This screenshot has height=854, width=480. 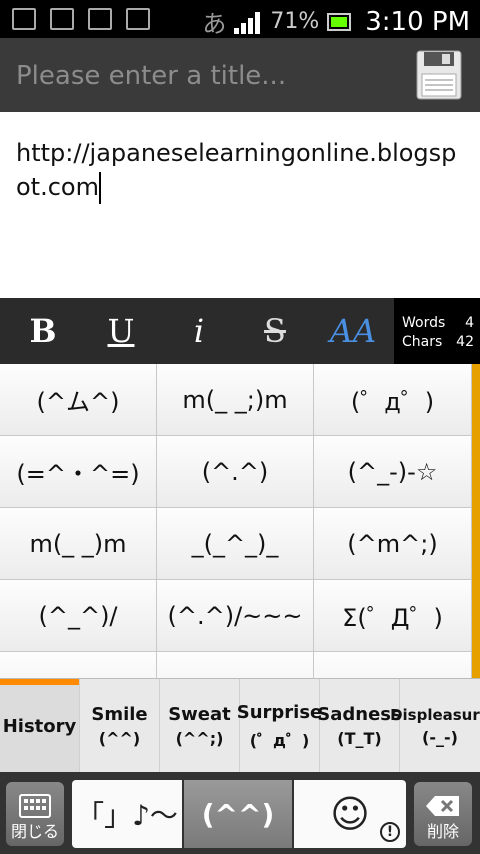 I want to click on status-bar: あ 71% 3:10 PM, so click(x=240, y=19).